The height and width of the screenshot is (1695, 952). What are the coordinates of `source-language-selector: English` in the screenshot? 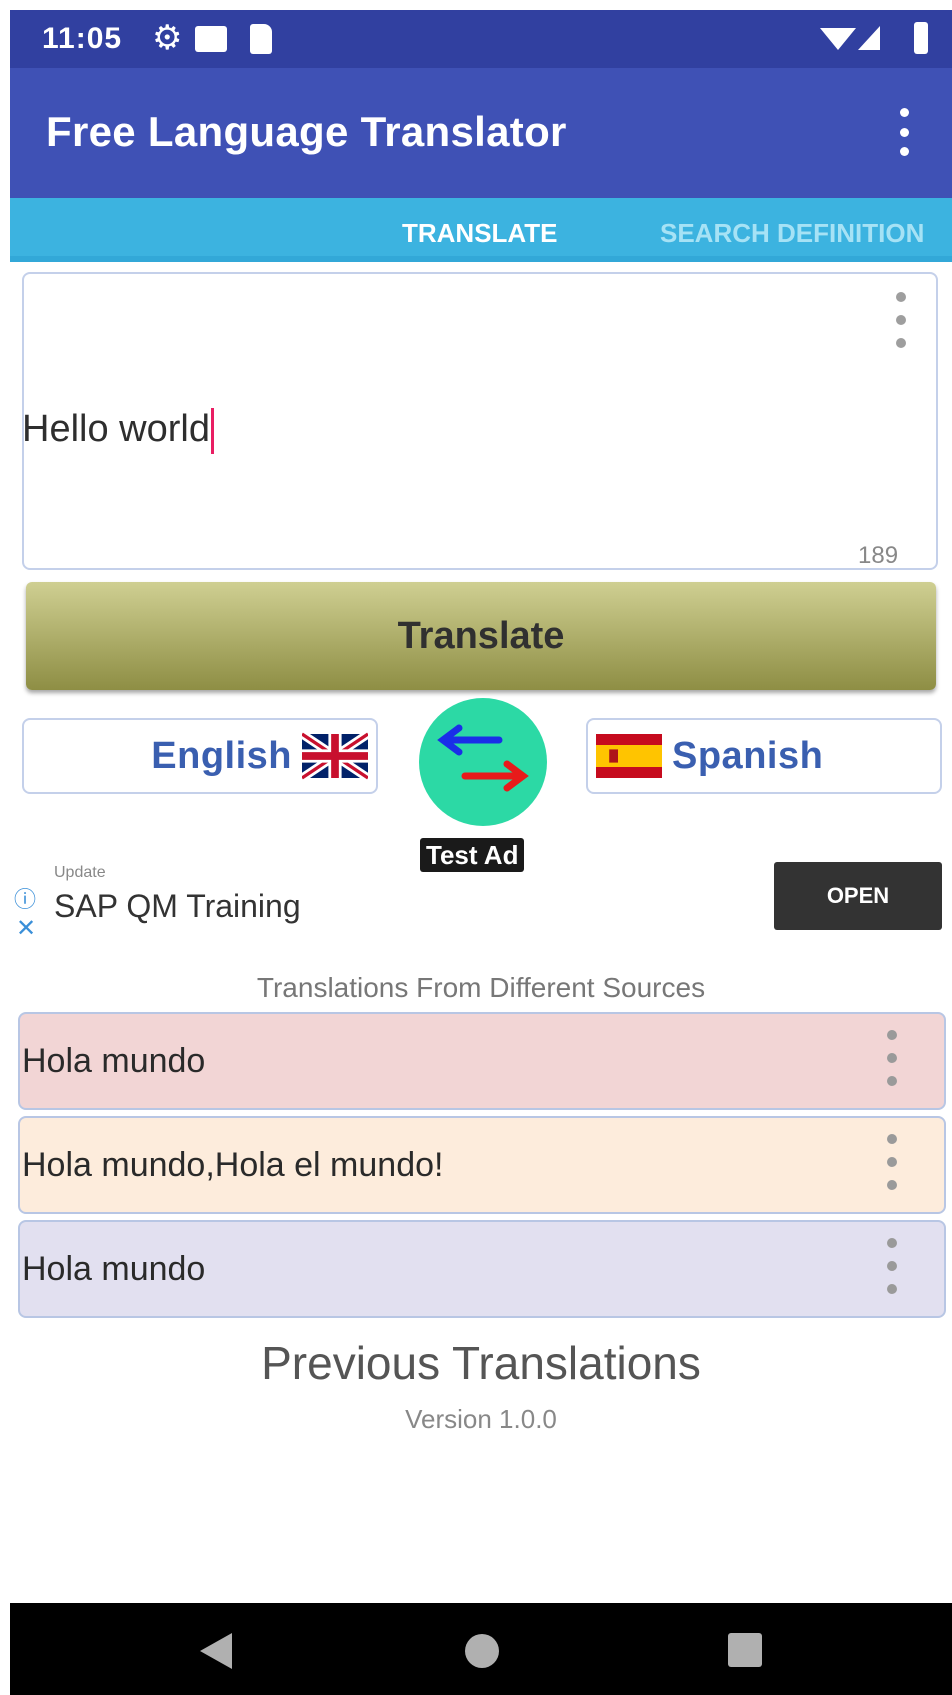 It's located at (200, 756).